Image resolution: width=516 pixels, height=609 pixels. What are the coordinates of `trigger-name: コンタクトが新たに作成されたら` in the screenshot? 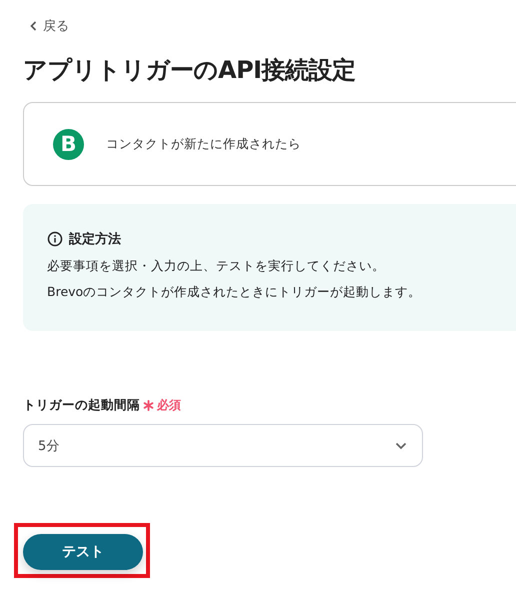 It's located at (203, 144).